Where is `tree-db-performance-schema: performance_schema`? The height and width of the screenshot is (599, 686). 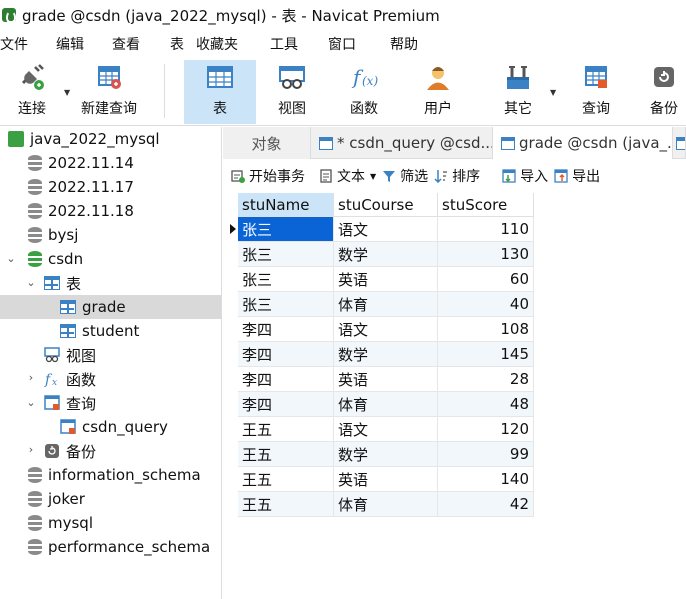
tree-db-performance-schema: performance_schema is located at coordinates (110, 547).